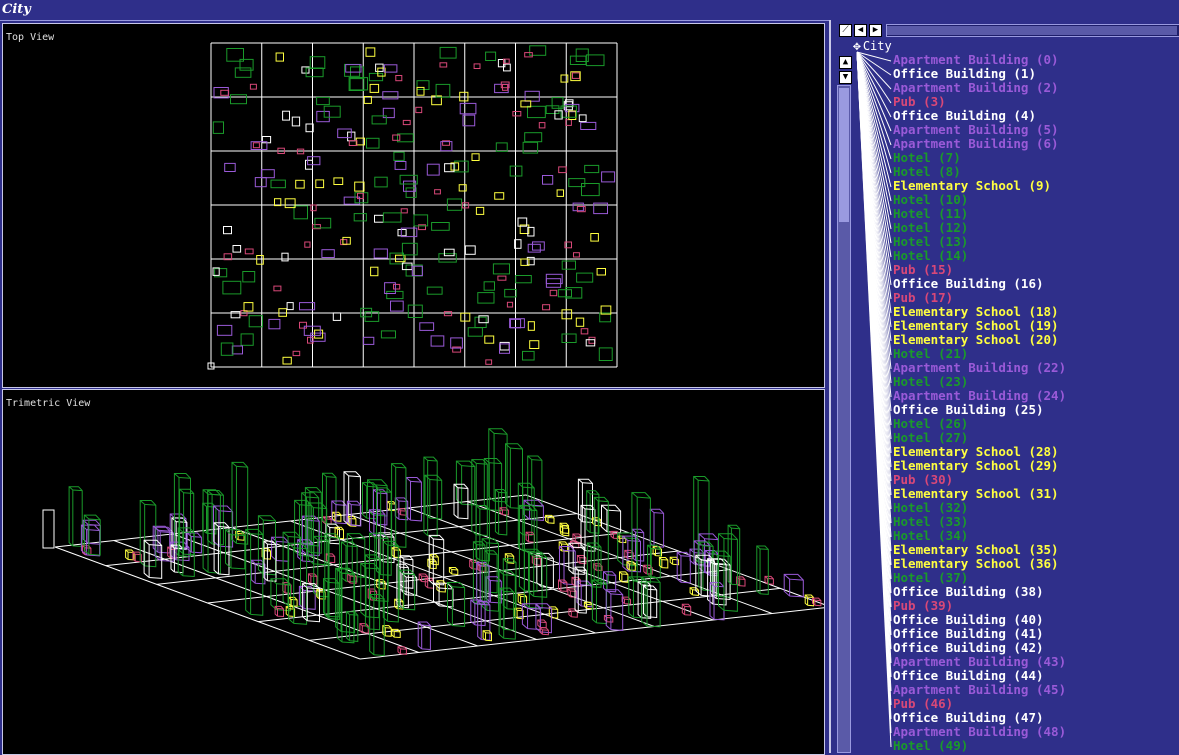 The image size is (1179, 755). What do you see at coordinates (976, 452) in the screenshot?
I see `tree-node: Elementary School (28)` at bounding box center [976, 452].